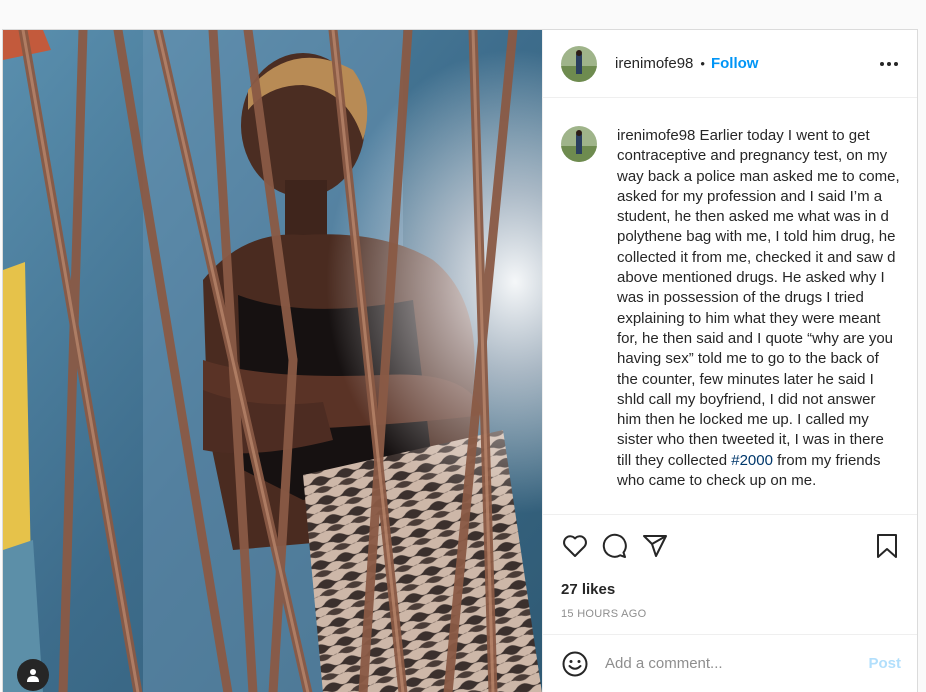 The width and height of the screenshot is (926, 692). I want to click on comment-icon, so click(614, 545).